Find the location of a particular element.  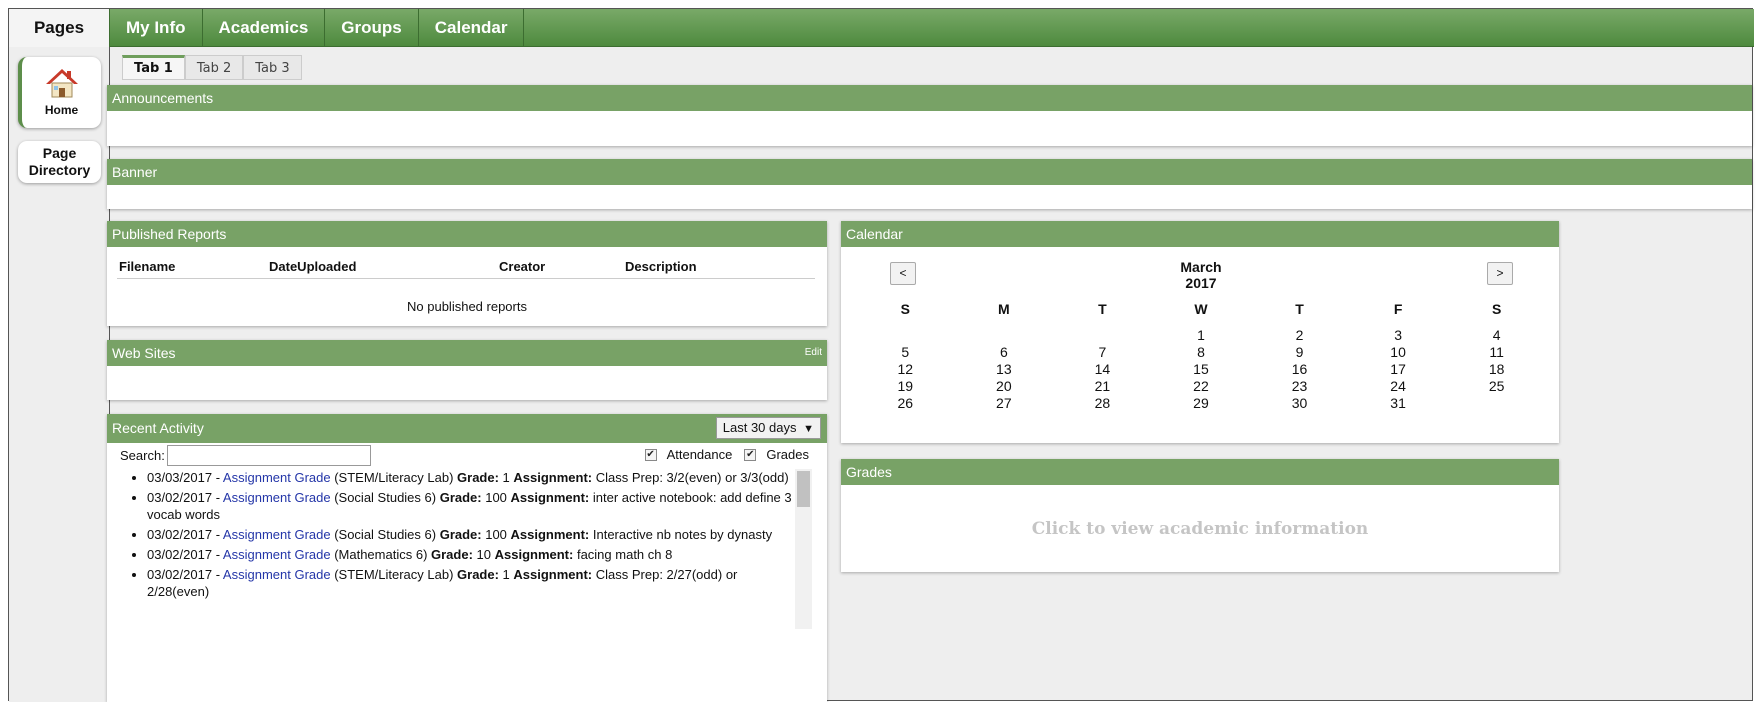

search-label: Search: is located at coordinates (142, 455).